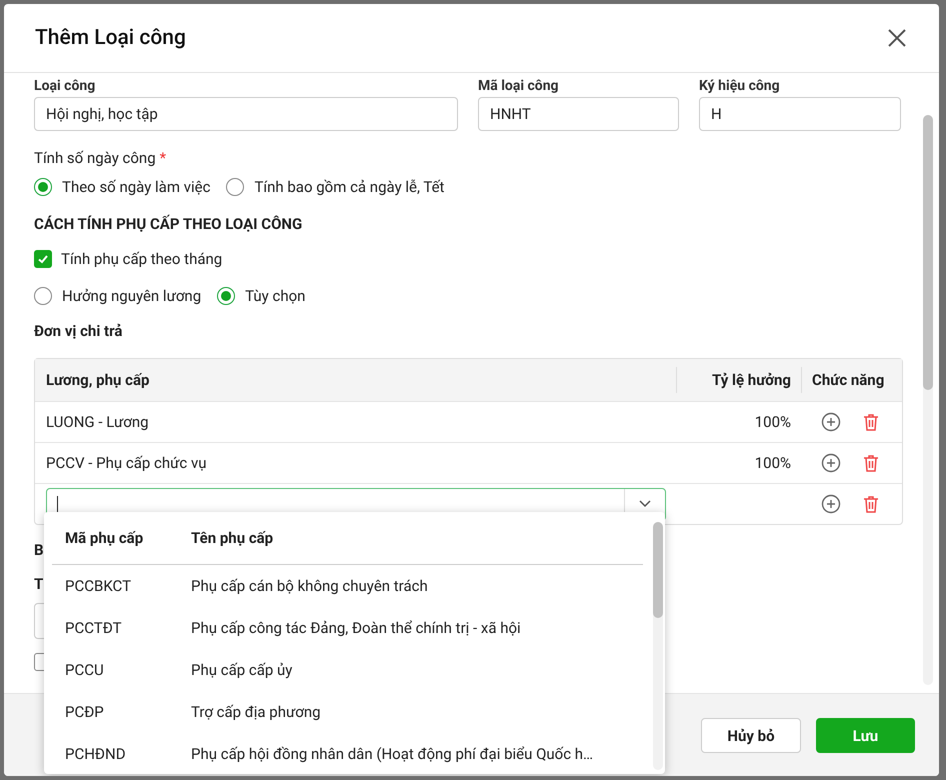 Image resolution: width=946 pixels, height=780 pixels. Describe the element at coordinates (57, 504) in the screenshot. I see `text-cursor` at that location.